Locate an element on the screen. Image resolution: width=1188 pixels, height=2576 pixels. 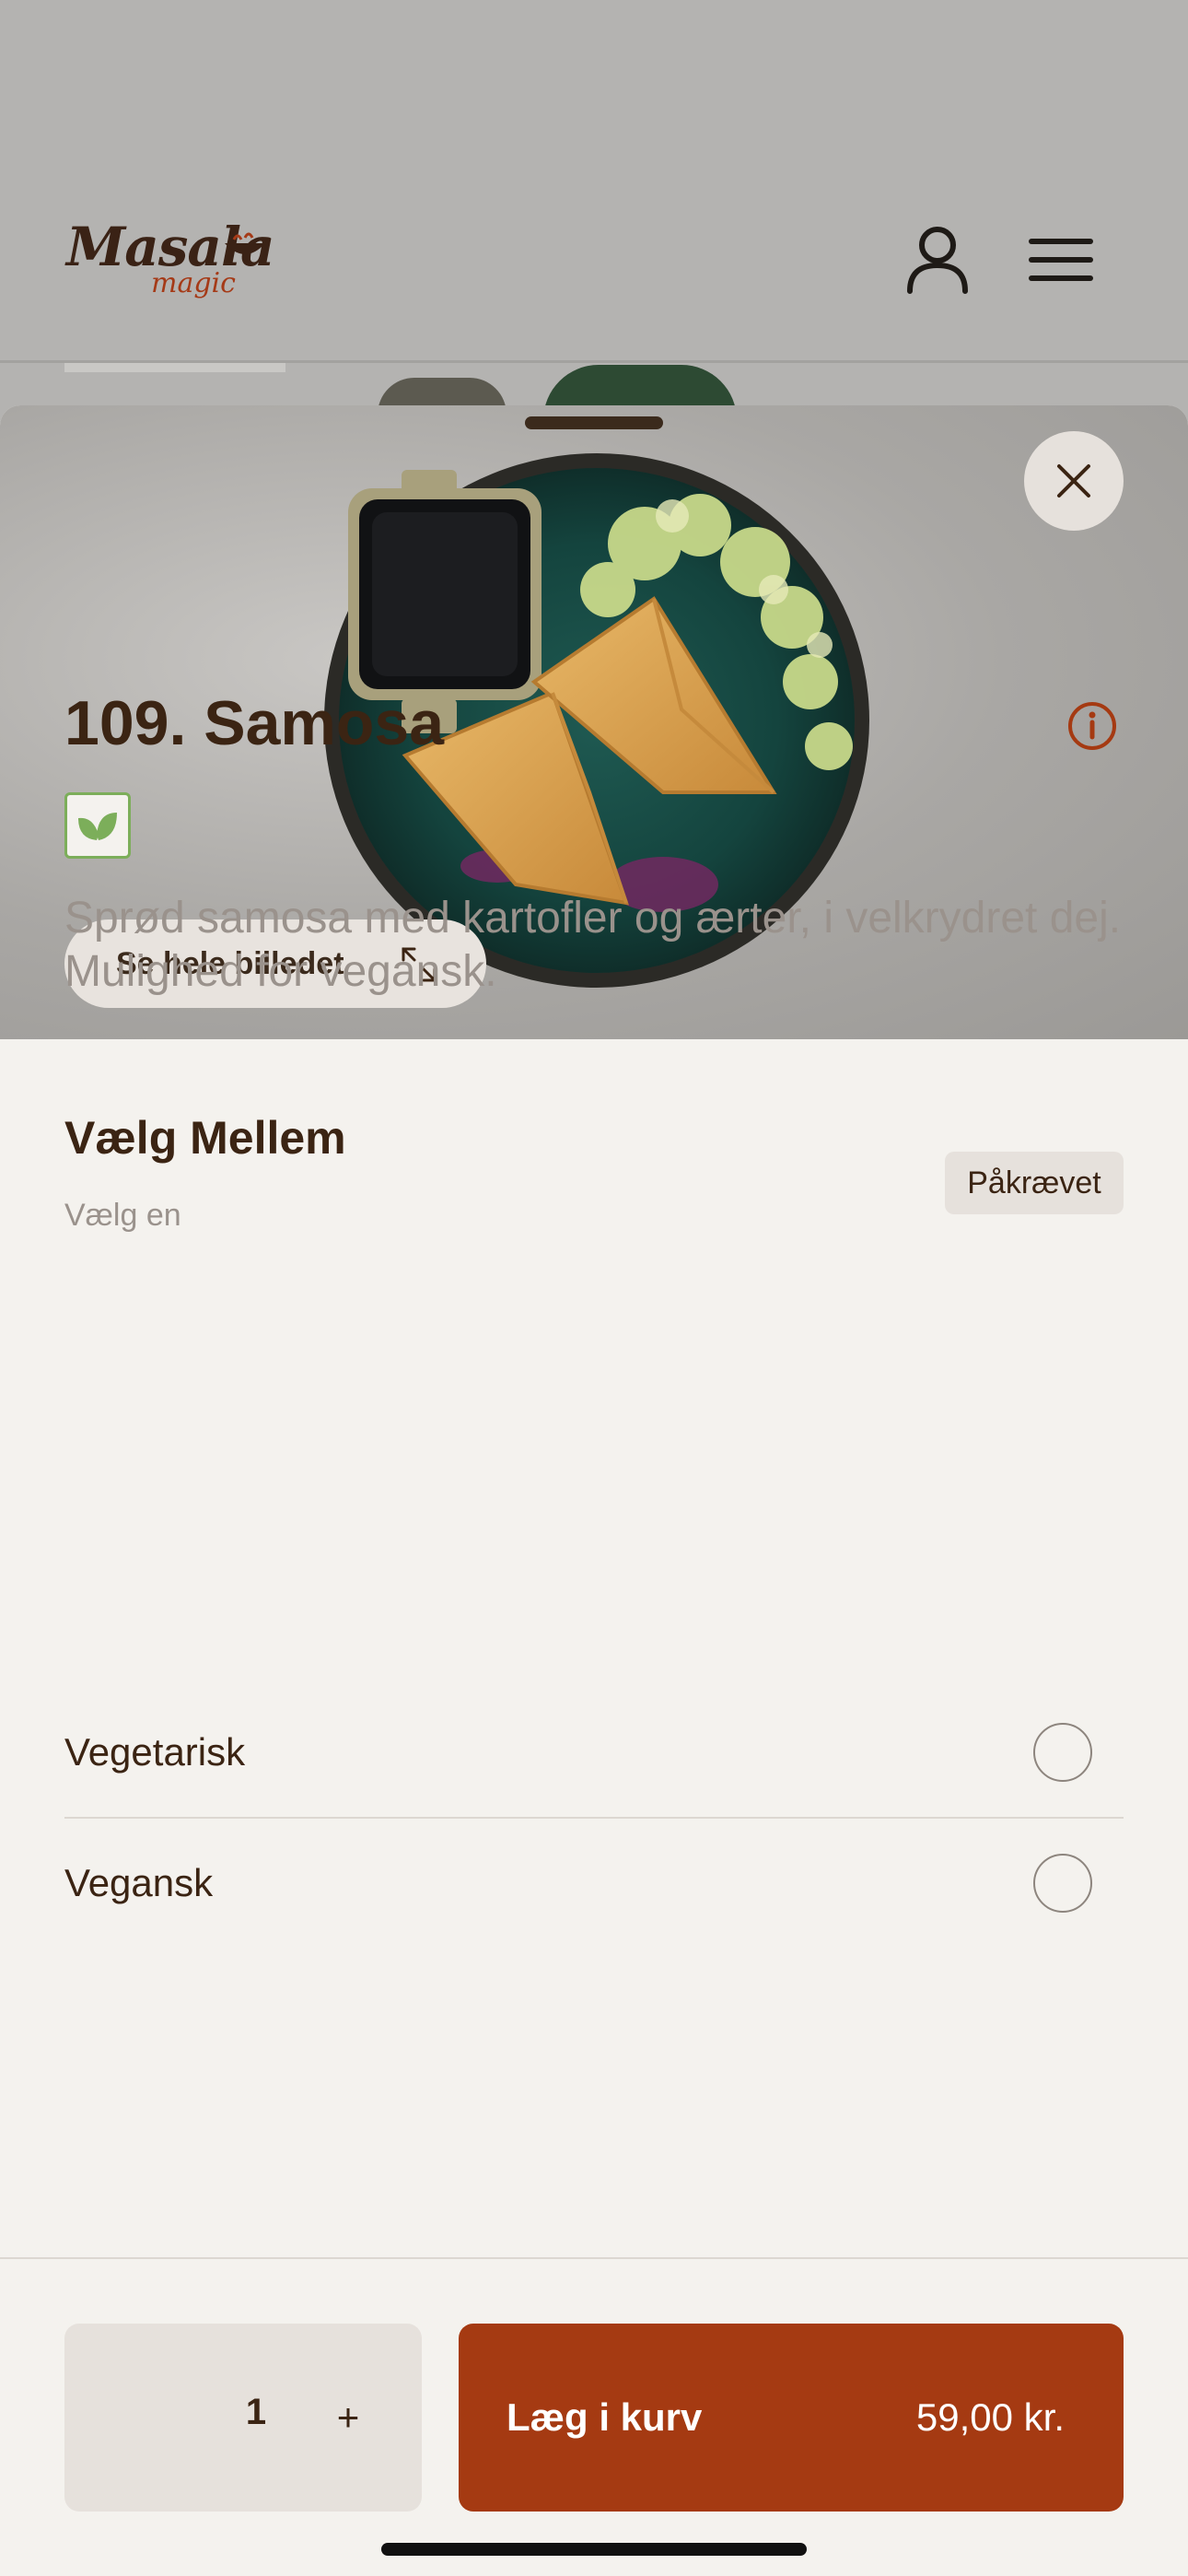
add-to-cart-label: Læg i kurv is located at coordinates (605, 2417).